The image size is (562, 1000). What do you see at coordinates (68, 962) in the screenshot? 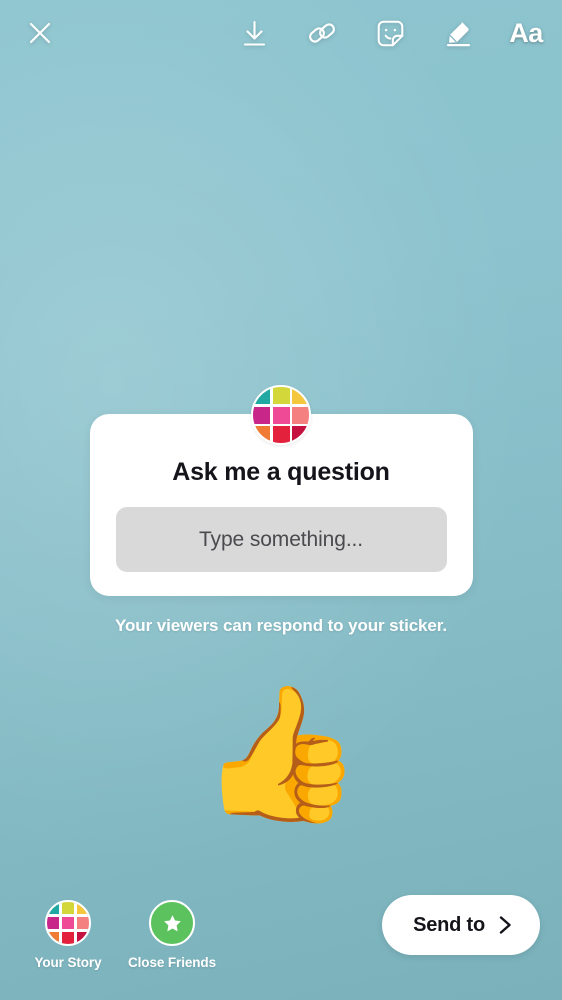
I see `audience-label: Your Story` at bounding box center [68, 962].